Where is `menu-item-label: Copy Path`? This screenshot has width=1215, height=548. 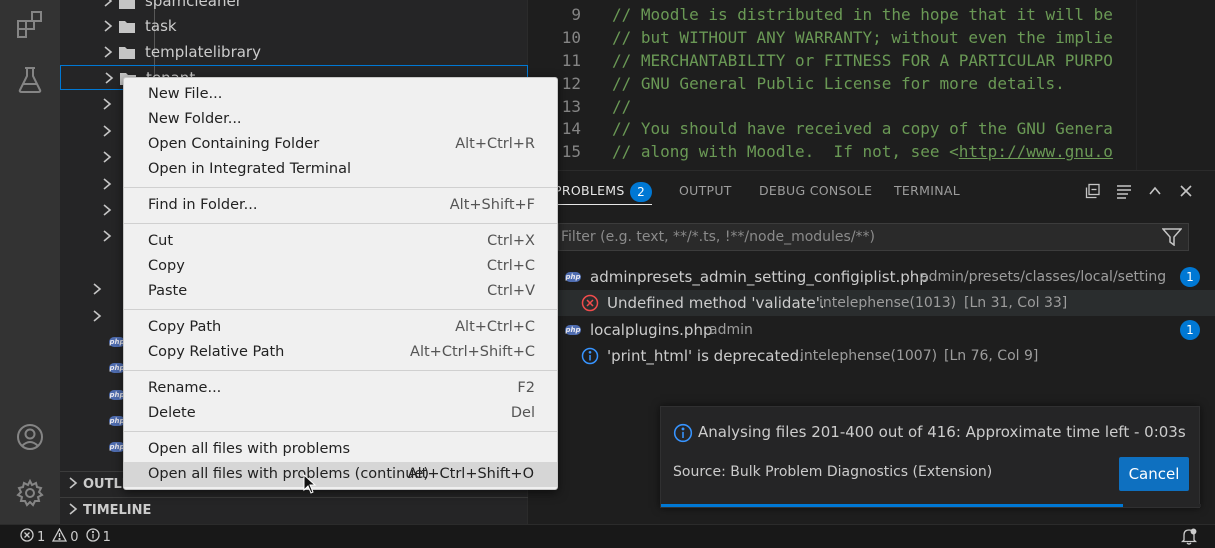 menu-item-label: Copy Path is located at coordinates (185, 327).